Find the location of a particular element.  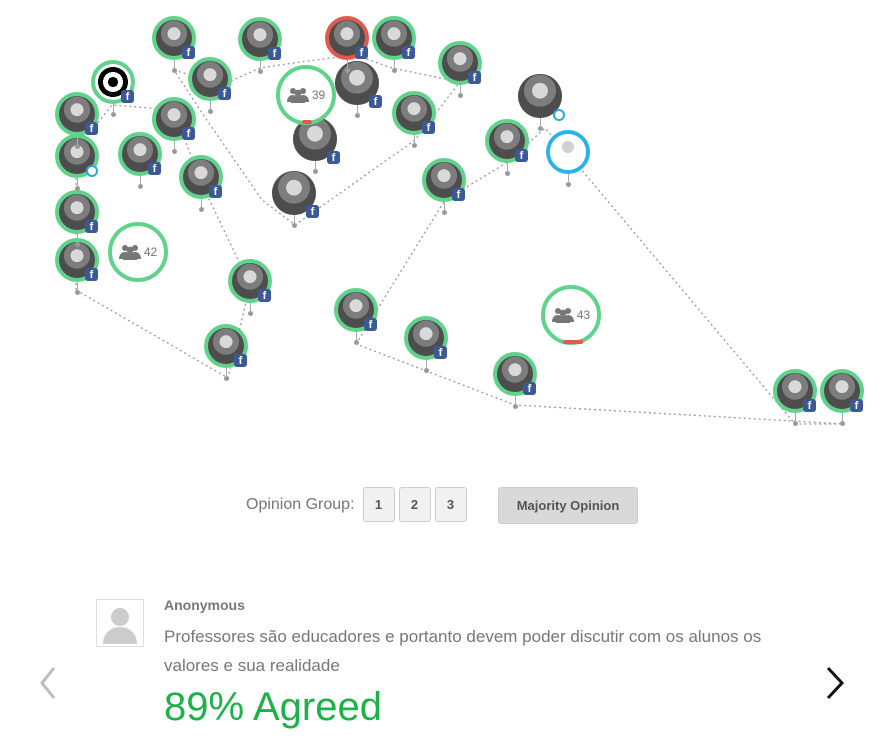

group-a-bubble: 39 is located at coordinates (306, 95).